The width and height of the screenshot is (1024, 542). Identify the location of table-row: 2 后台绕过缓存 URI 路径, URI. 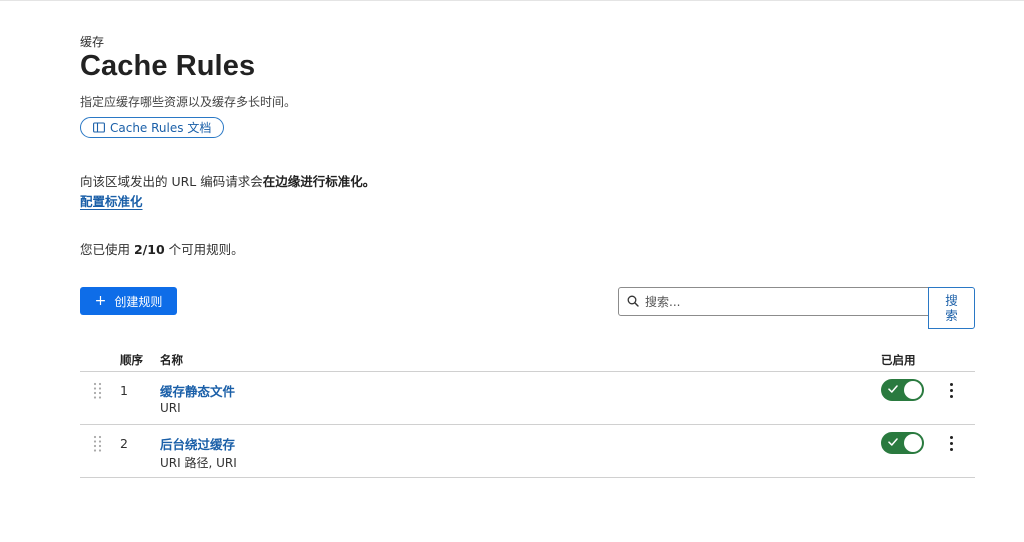
(527, 451).